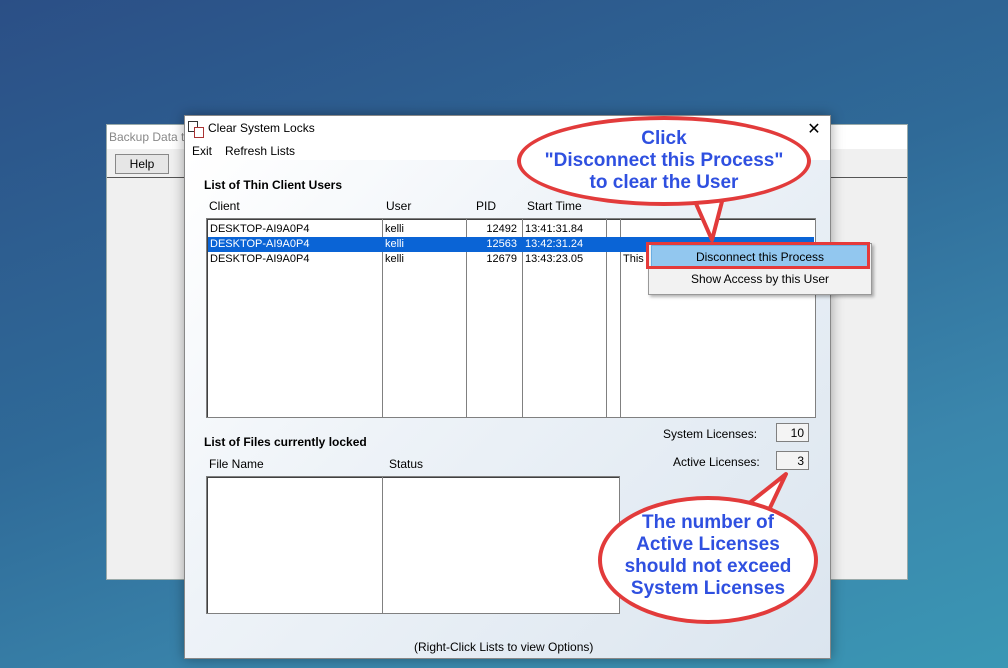 This screenshot has height=668, width=1008. Describe the element at coordinates (382, 545) in the screenshot. I see `column-divider` at that location.